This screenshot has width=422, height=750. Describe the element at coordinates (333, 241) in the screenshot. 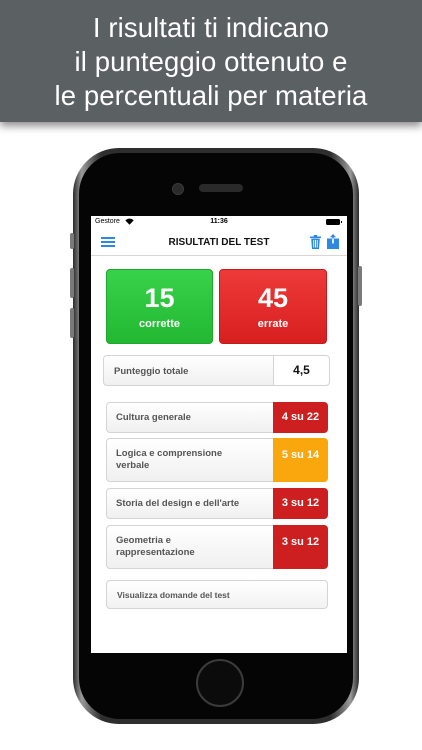

I see `share-icon` at that location.